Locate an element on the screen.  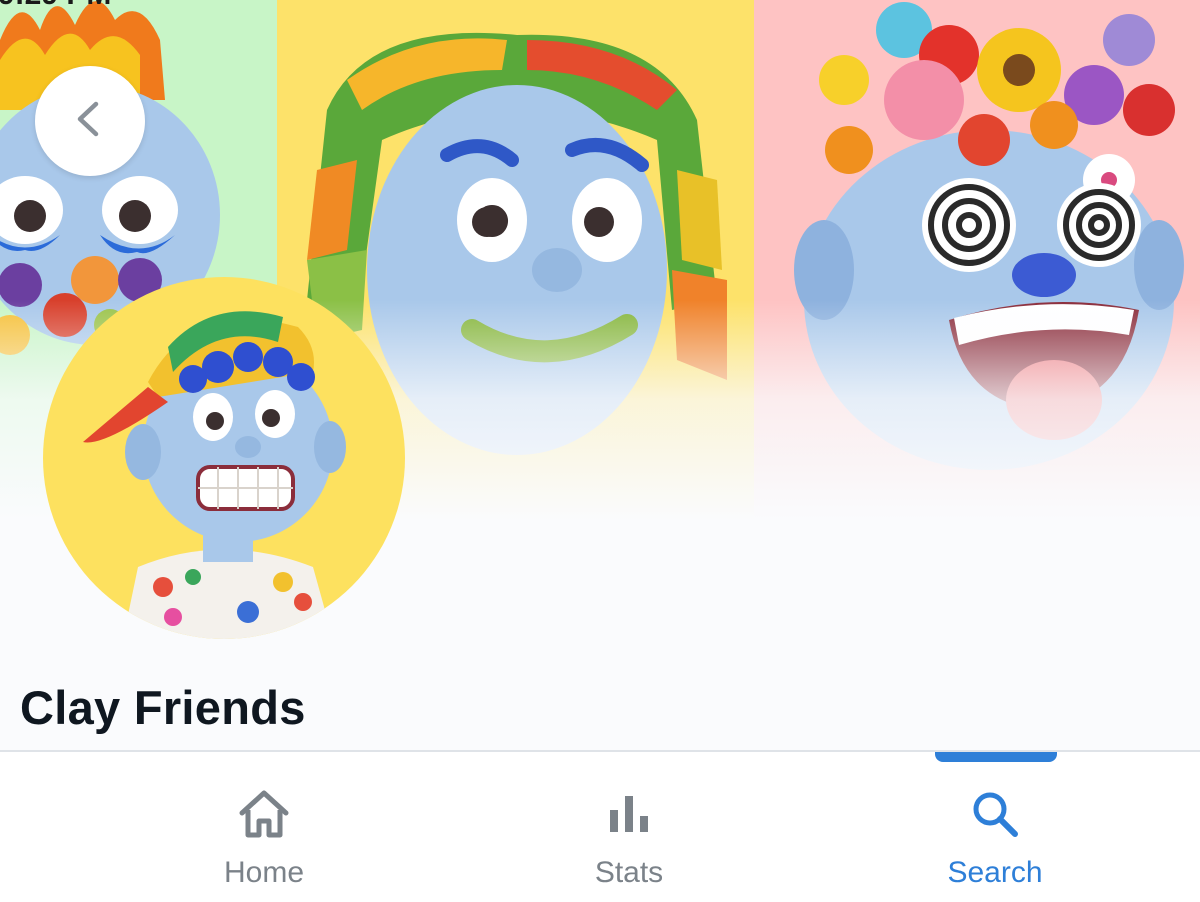
collection-title: Clay Friends is located at coordinates (163, 707).